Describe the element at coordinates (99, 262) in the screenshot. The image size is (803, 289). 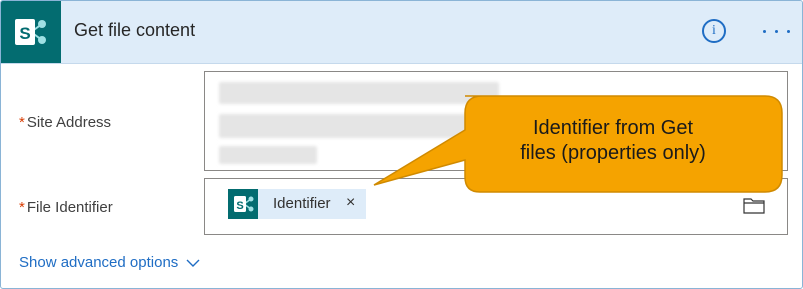
I see `advanced-label: Show advanced options` at that location.